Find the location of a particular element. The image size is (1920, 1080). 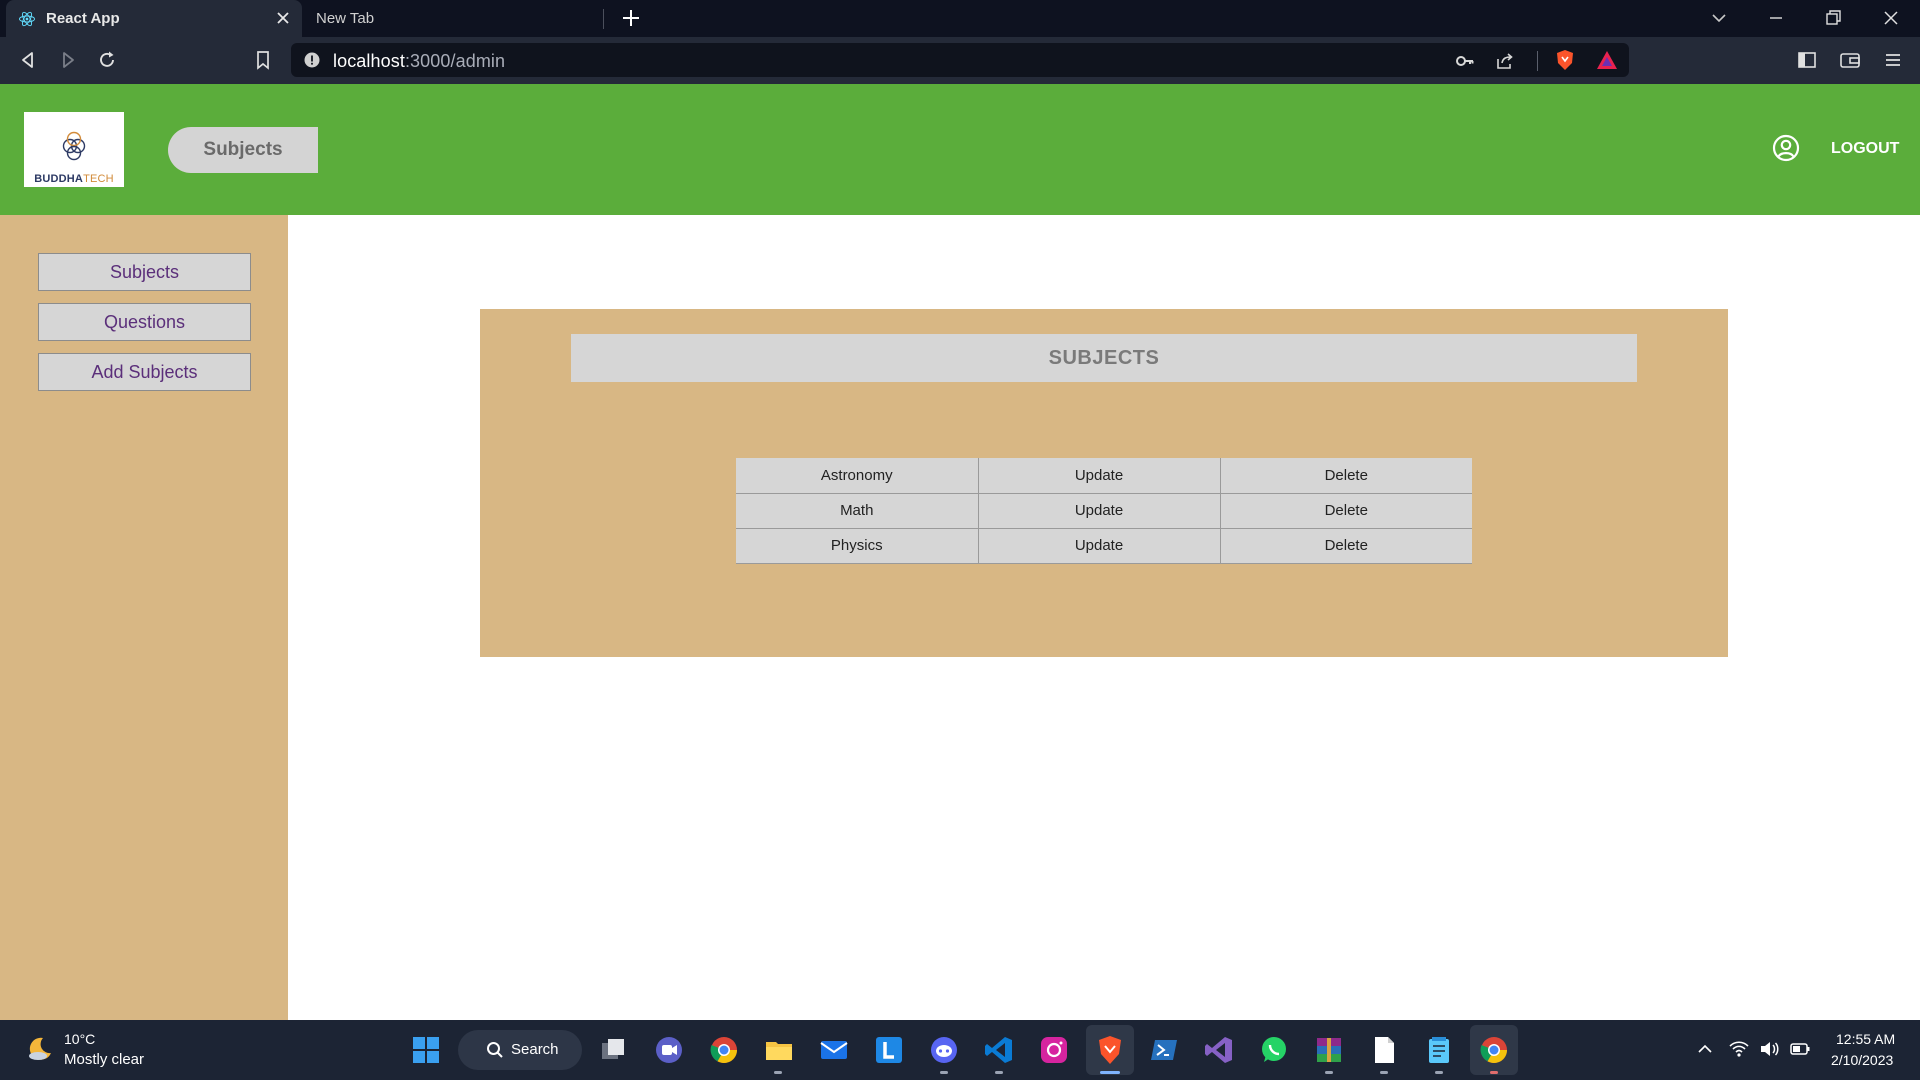

tab-search-chevron-icon is located at coordinates (1719, 18).